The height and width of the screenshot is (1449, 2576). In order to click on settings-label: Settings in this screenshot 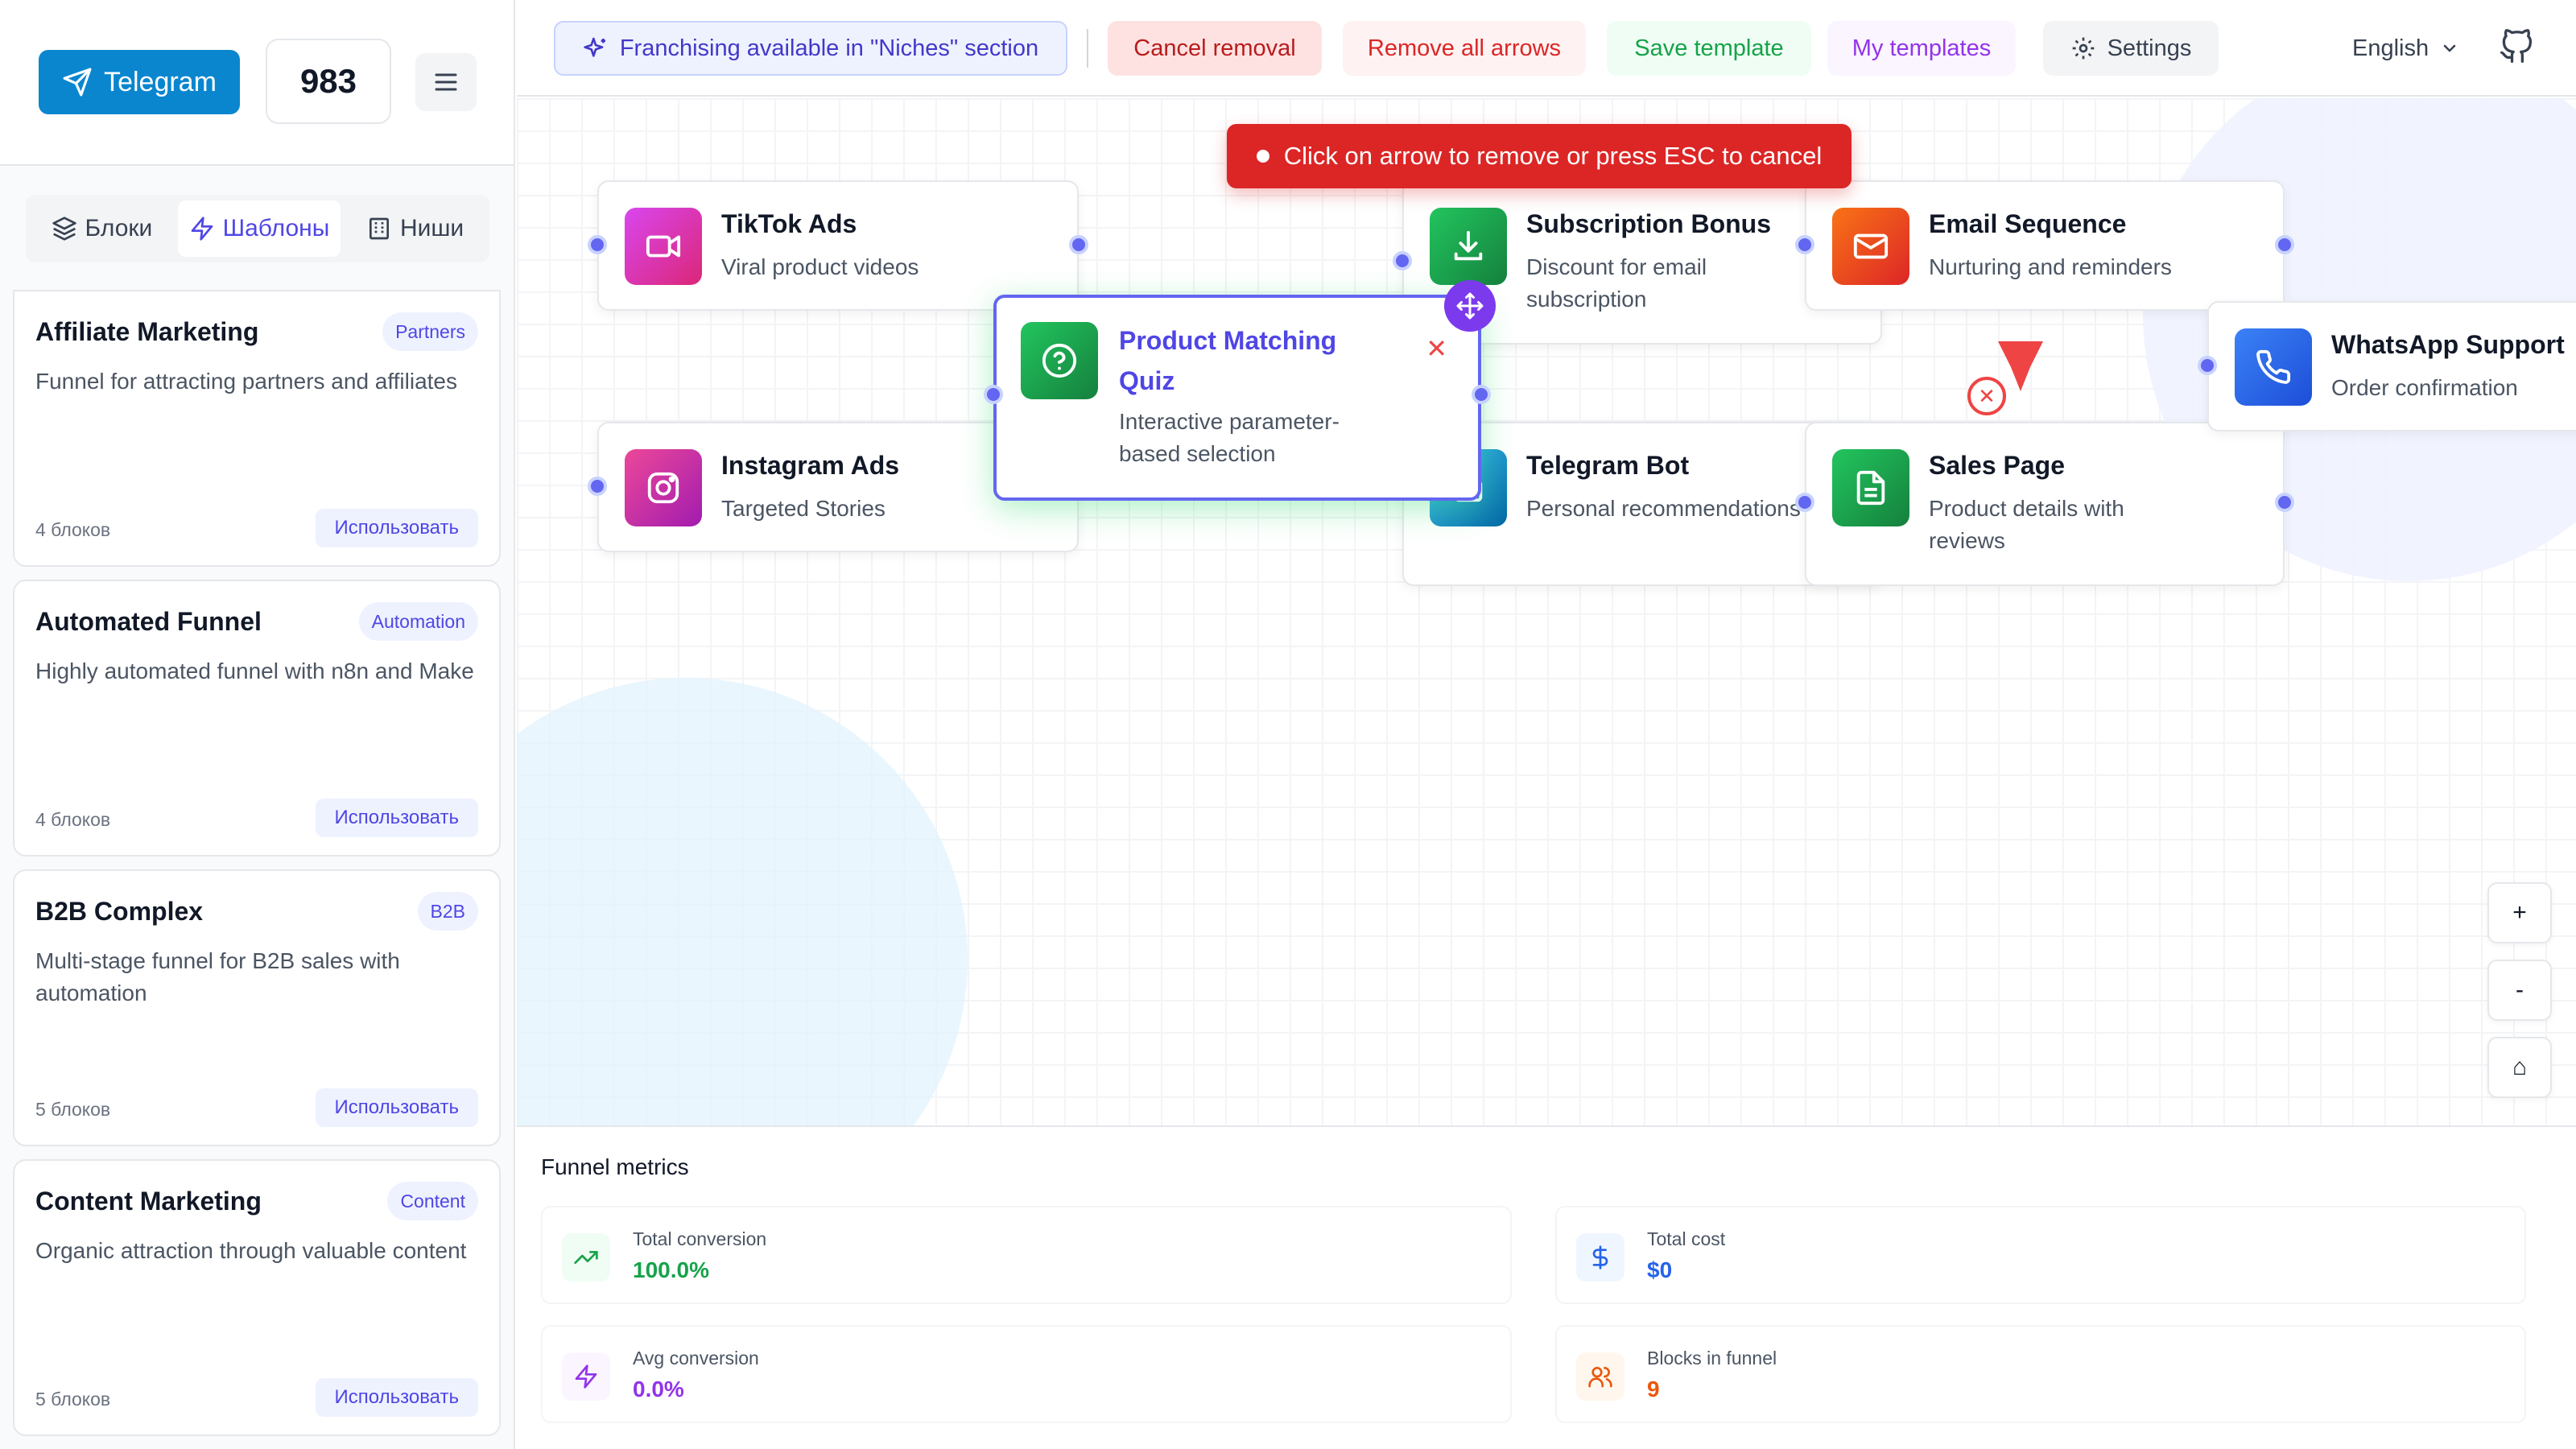, I will do `click(2149, 48)`.